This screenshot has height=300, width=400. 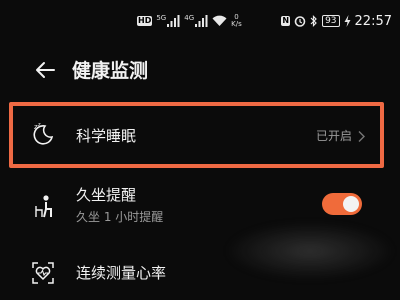 What do you see at coordinates (106, 136) in the screenshot?
I see `item-title: 科学睡眠` at bounding box center [106, 136].